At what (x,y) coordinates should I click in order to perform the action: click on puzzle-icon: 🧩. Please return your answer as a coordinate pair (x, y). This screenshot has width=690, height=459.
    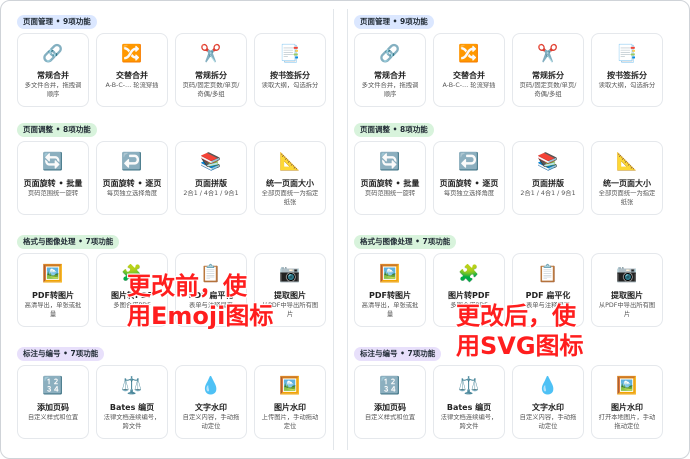
    Looking at the image, I should click on (469, 274).